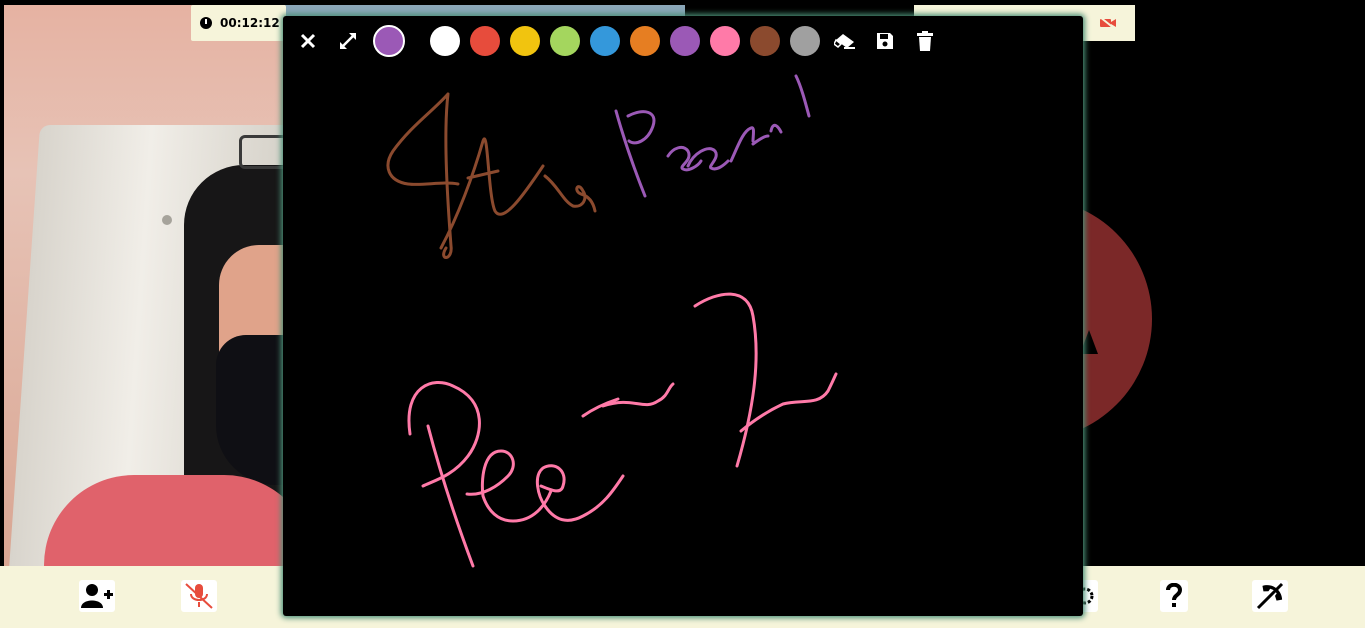 The image size is (1365, 628). What do you see at coordinates (1107, 23) in the screenshot?
I see `camera-off-icon` at bounding box center [1107, 23].